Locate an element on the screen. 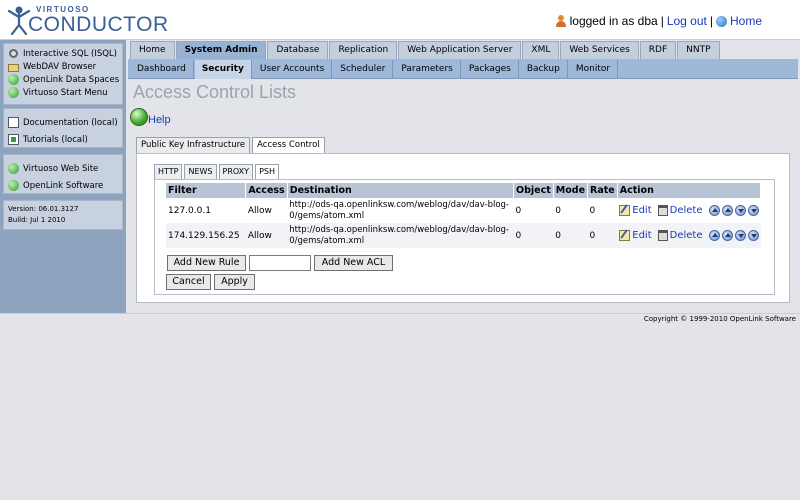 The image size is (800, 500). sidebar-item-documentation: Documentation (local) is located at coordinates (63, 122).